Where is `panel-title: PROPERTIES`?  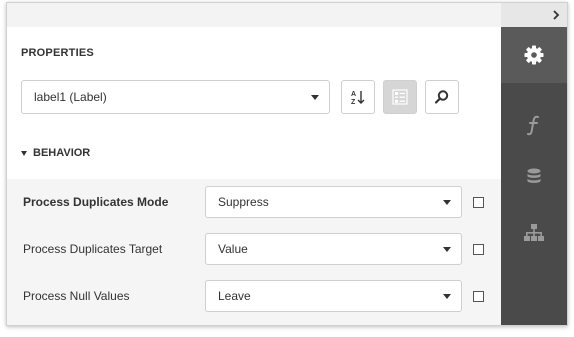
panel-title: PROPERTIES is located at coordinates (57, 53).